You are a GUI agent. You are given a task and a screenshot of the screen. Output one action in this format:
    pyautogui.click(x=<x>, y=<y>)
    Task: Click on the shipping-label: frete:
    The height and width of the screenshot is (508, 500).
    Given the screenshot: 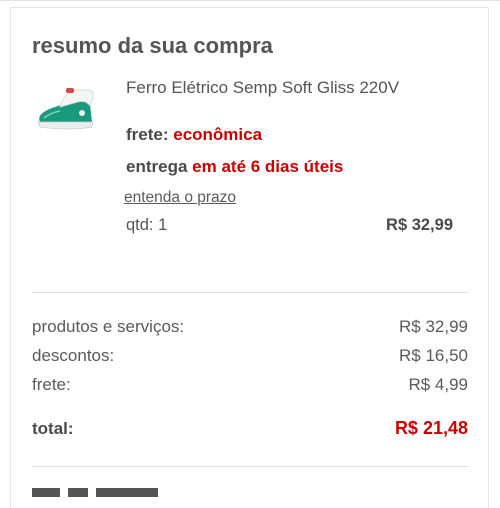 What is the action you would take?
    pyautogui.click(x=147, y=134)
    